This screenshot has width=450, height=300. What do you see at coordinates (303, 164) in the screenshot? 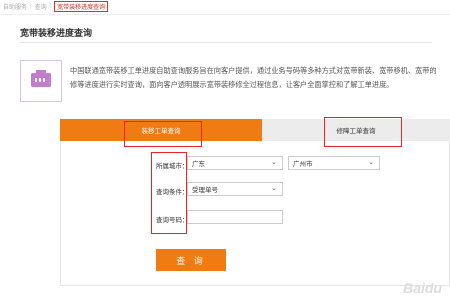
I see `city-value: 广州市` at bounding box center [303, 164].